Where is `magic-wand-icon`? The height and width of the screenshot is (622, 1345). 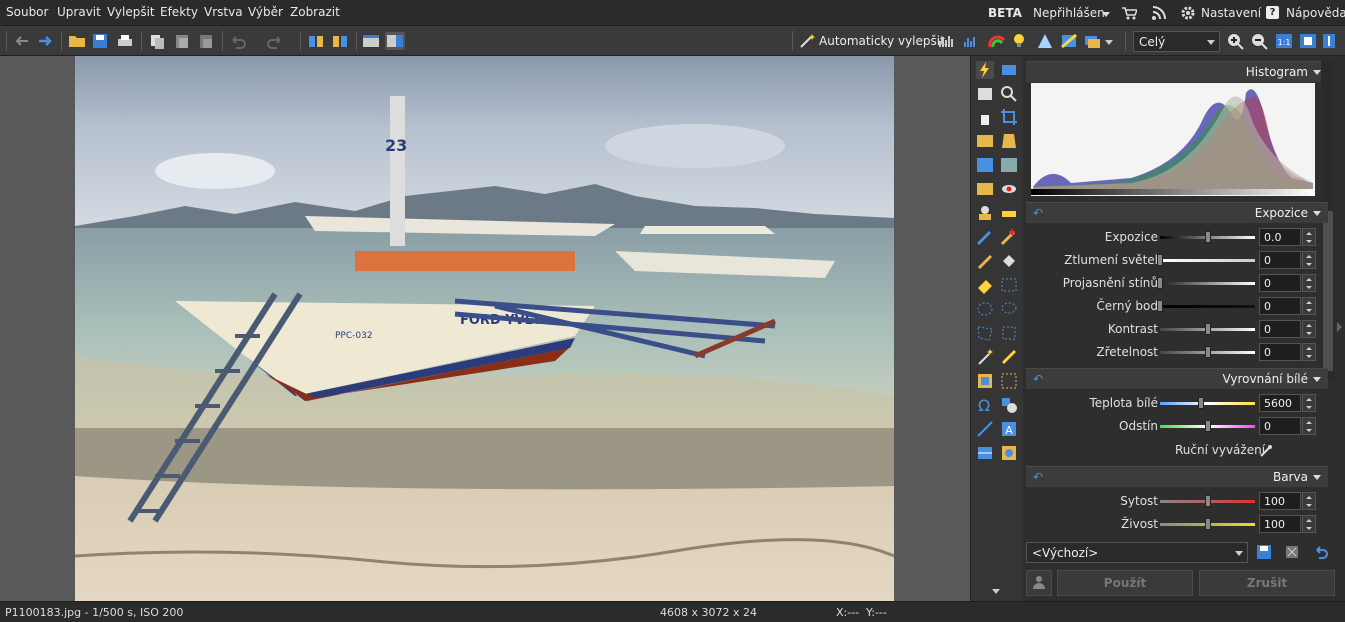 magic-wand-icon is located at coordinates (808, 41).